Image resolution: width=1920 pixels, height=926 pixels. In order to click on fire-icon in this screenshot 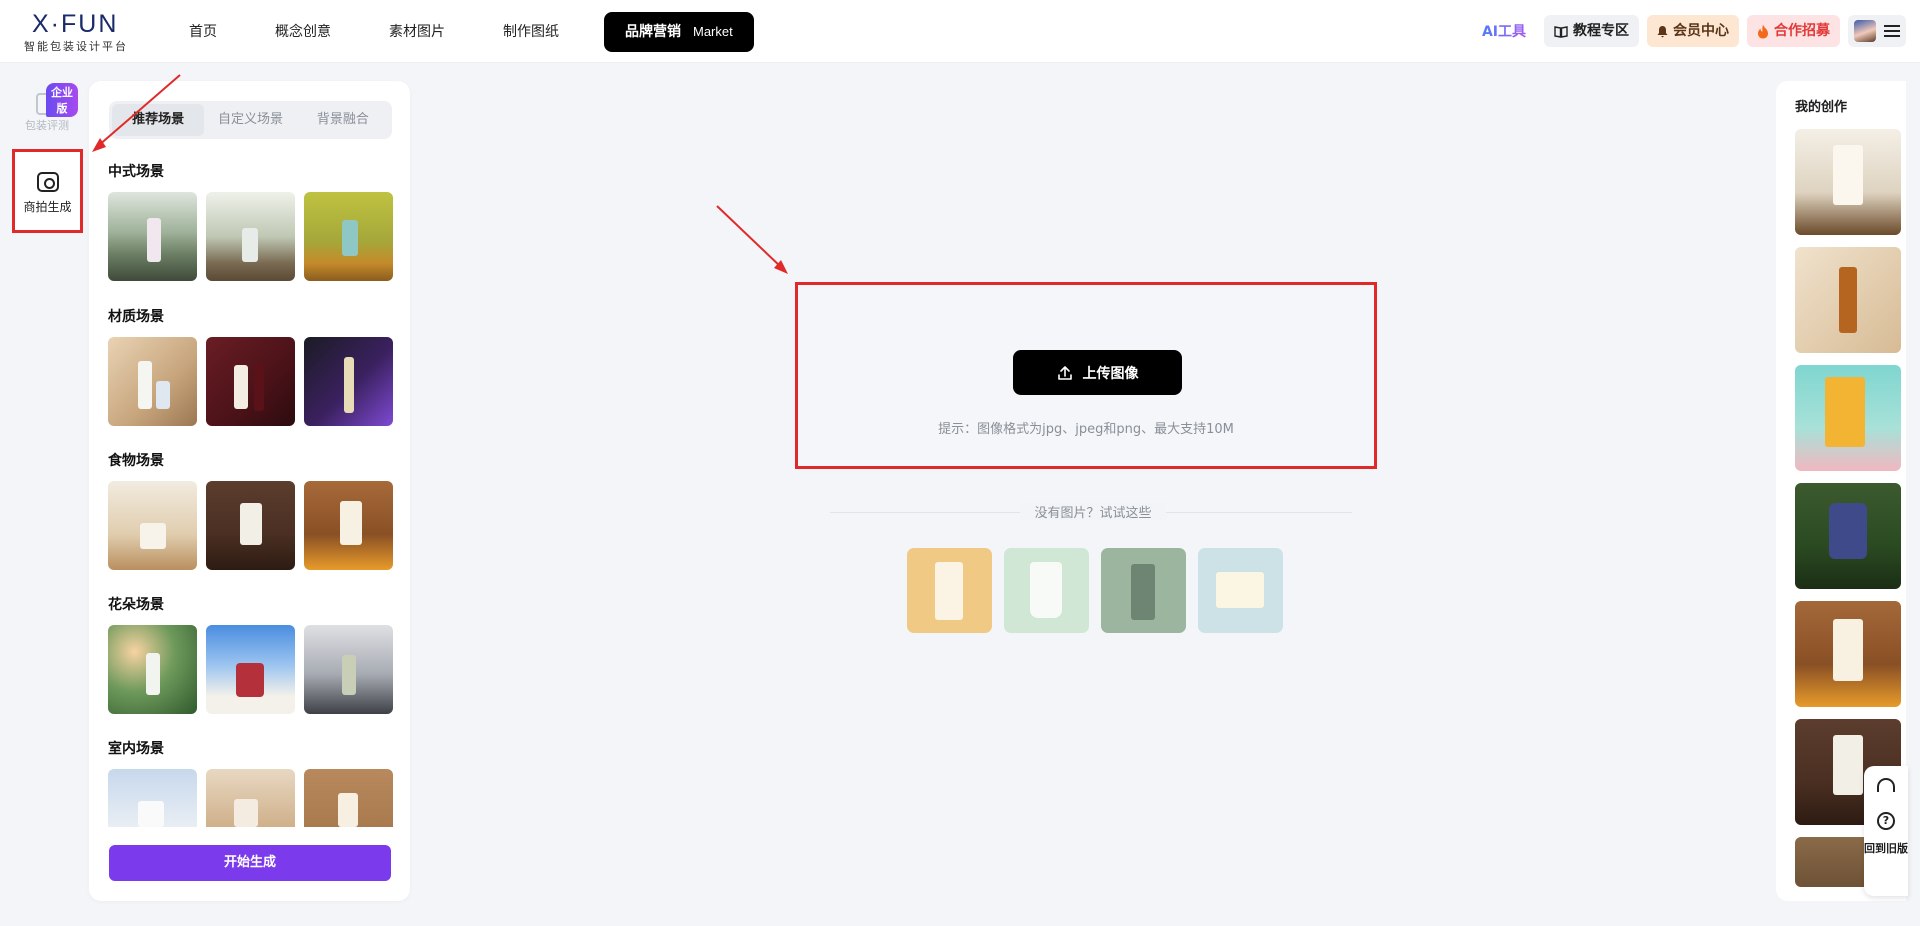, I will do `click(1763, 31)`.